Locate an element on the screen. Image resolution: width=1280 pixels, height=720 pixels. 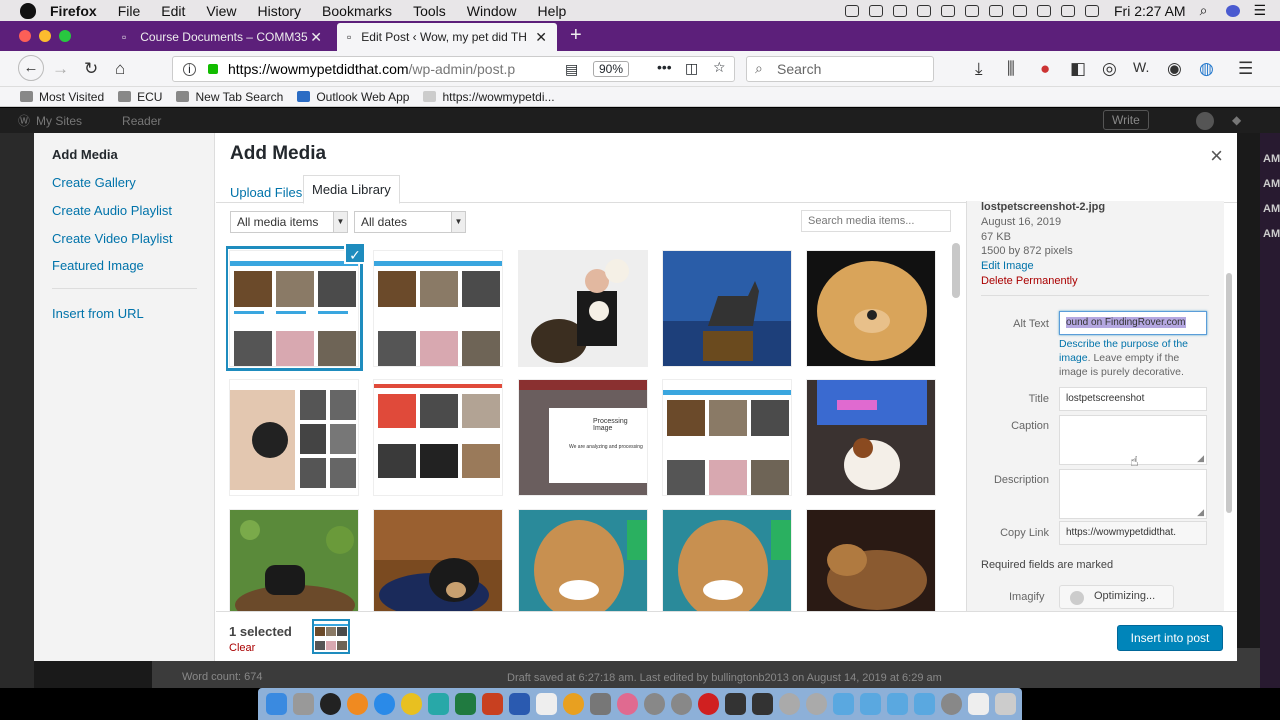
apple-menu-icon is located at coordinates (28, 10).